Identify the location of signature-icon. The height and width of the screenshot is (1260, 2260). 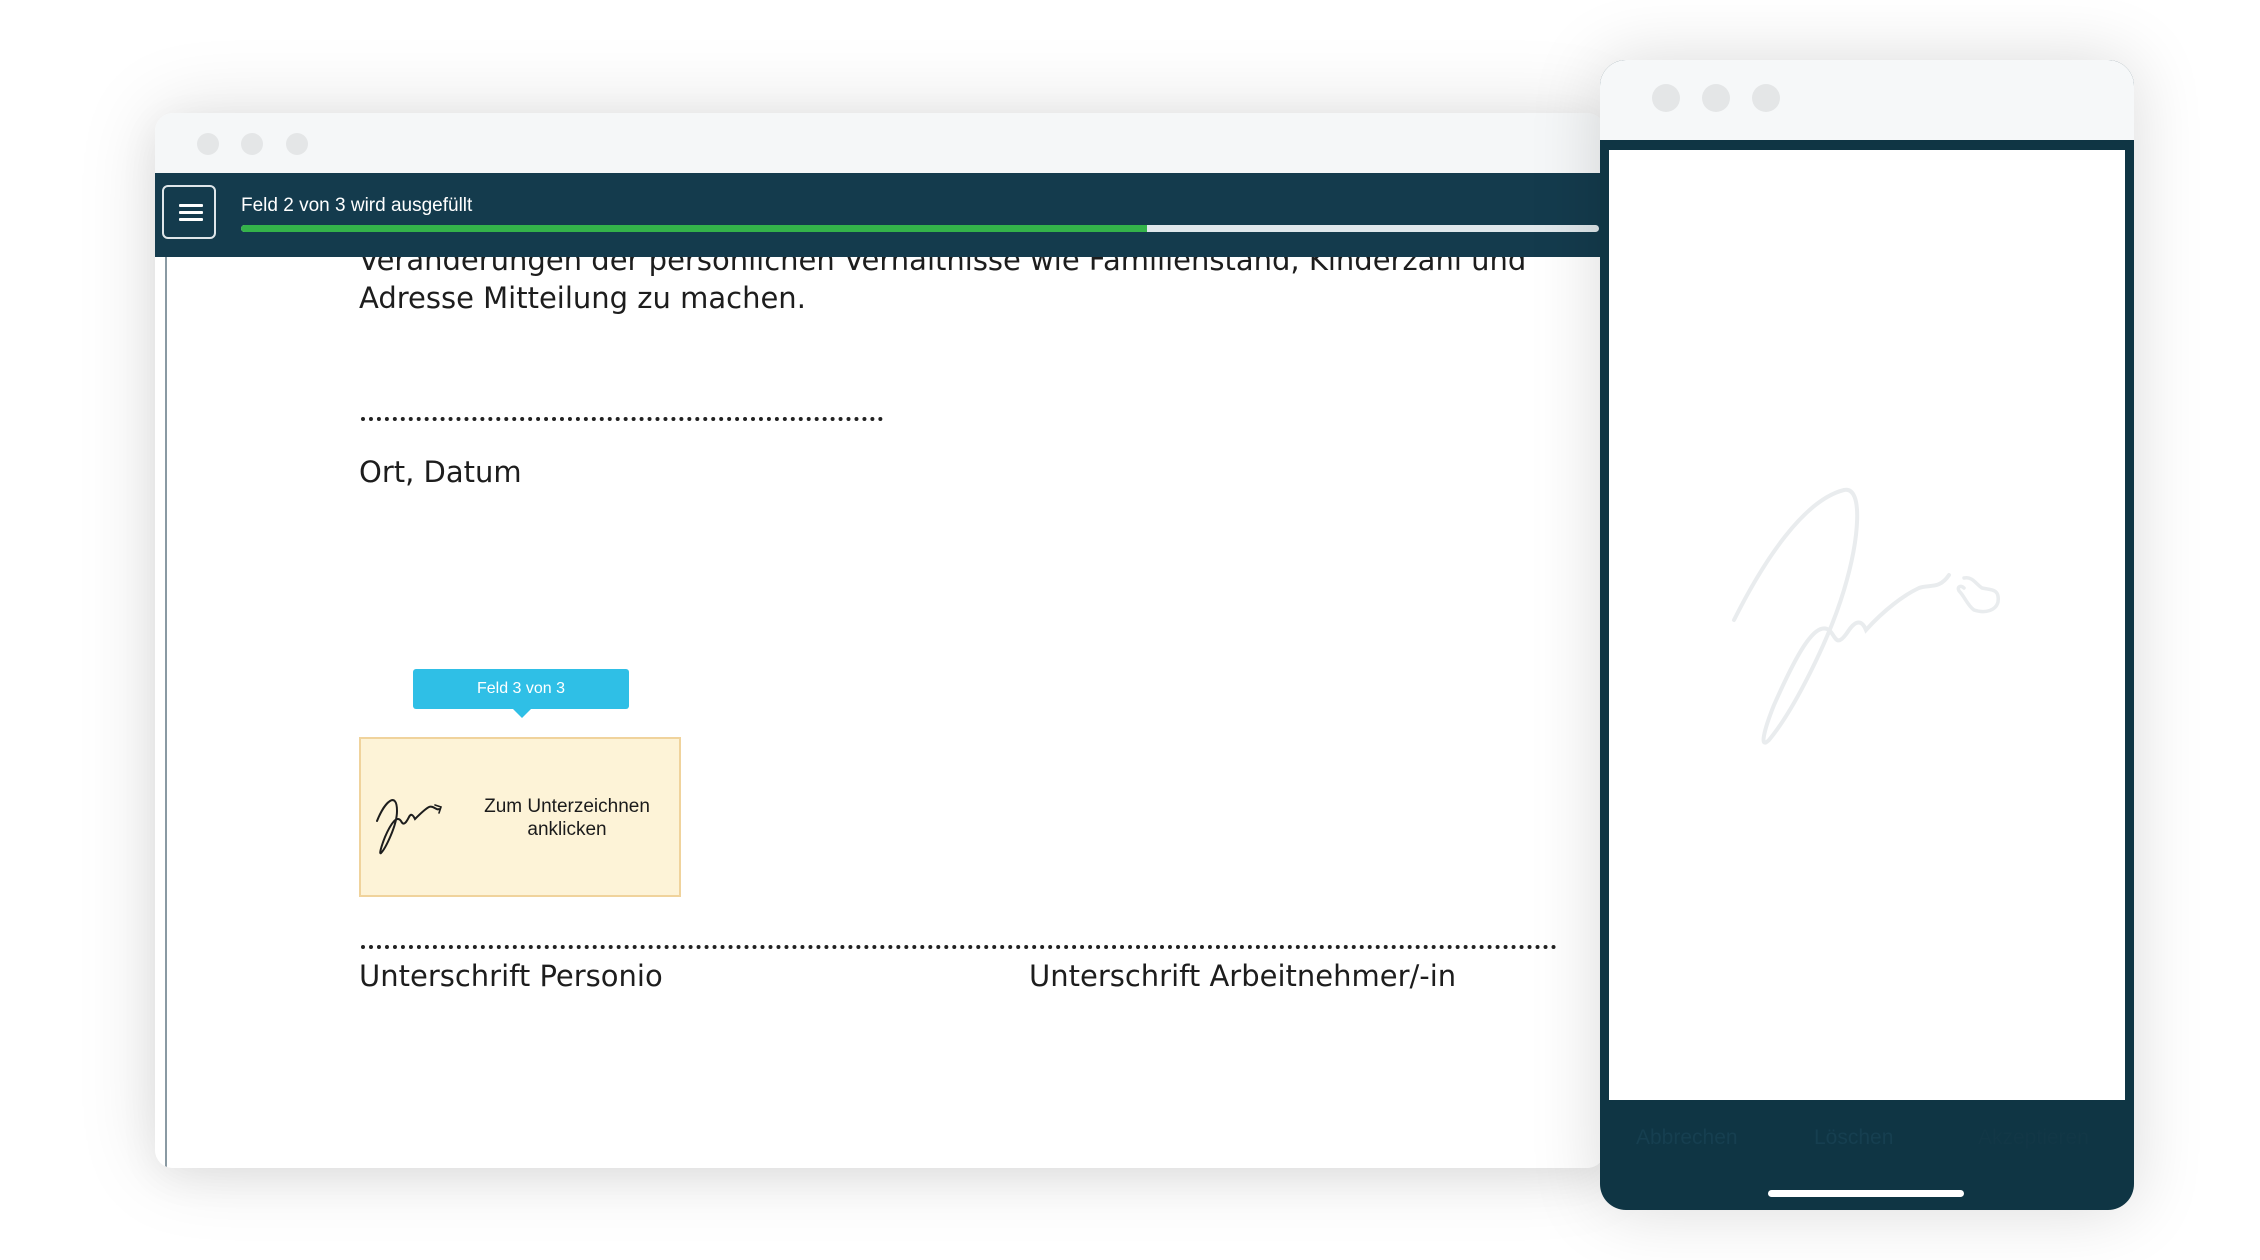
(409, 827).